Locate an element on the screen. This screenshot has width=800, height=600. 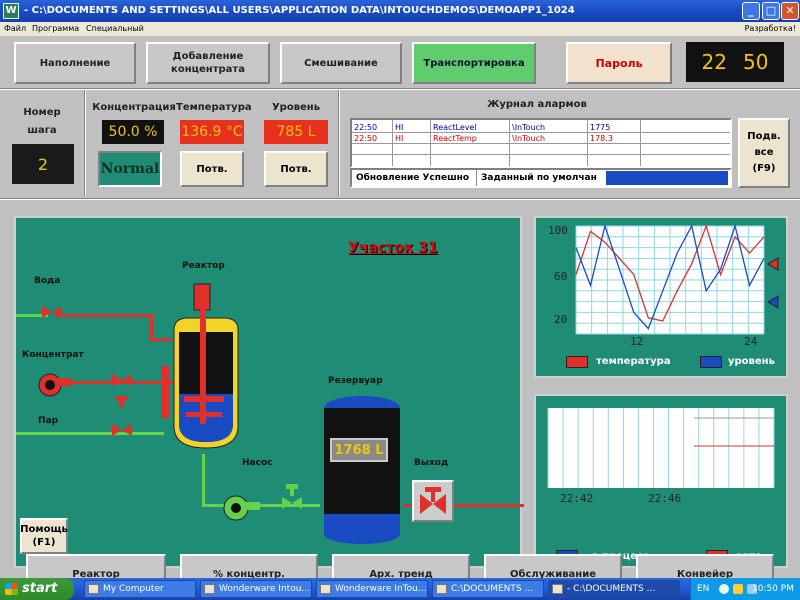
reservoir-label: Резервуар is located at coordinates (355, 381).